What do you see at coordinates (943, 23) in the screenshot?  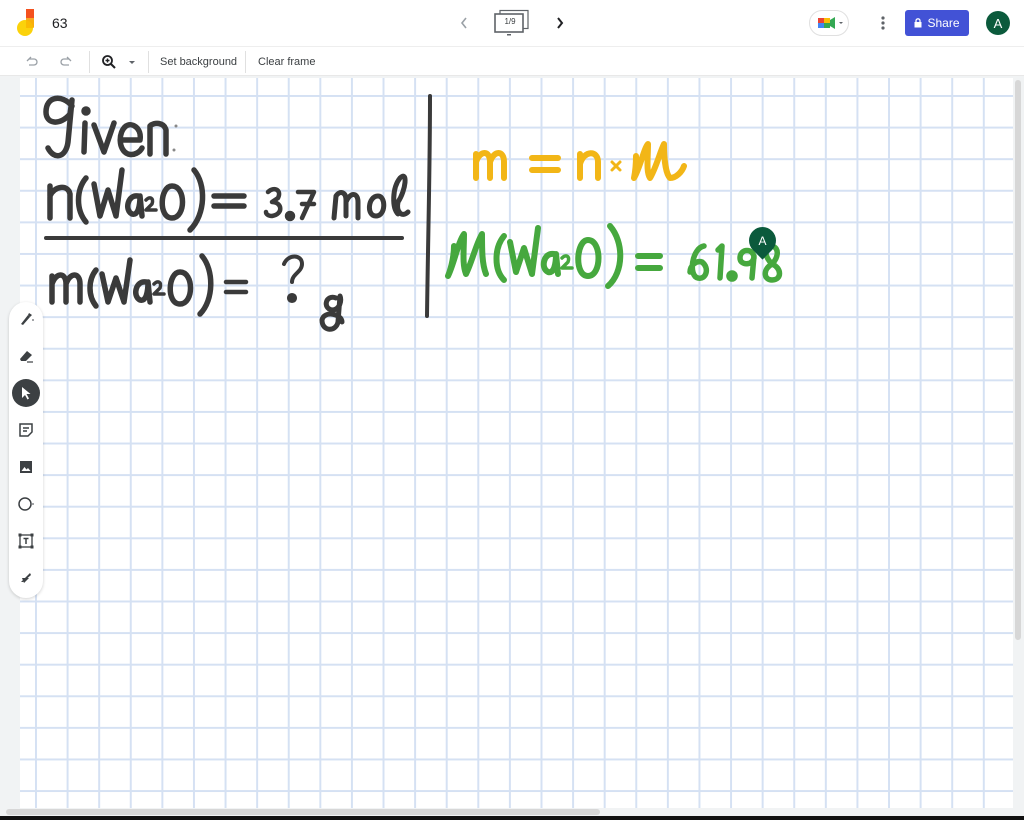 I see `share-label: Share` at bounding box center [943, 23].